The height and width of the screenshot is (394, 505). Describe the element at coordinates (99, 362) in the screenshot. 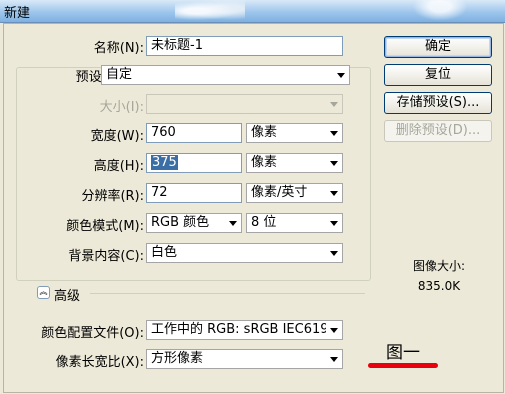

I see `pixel-aspect-label: 像素长宽比(X):` at that location.